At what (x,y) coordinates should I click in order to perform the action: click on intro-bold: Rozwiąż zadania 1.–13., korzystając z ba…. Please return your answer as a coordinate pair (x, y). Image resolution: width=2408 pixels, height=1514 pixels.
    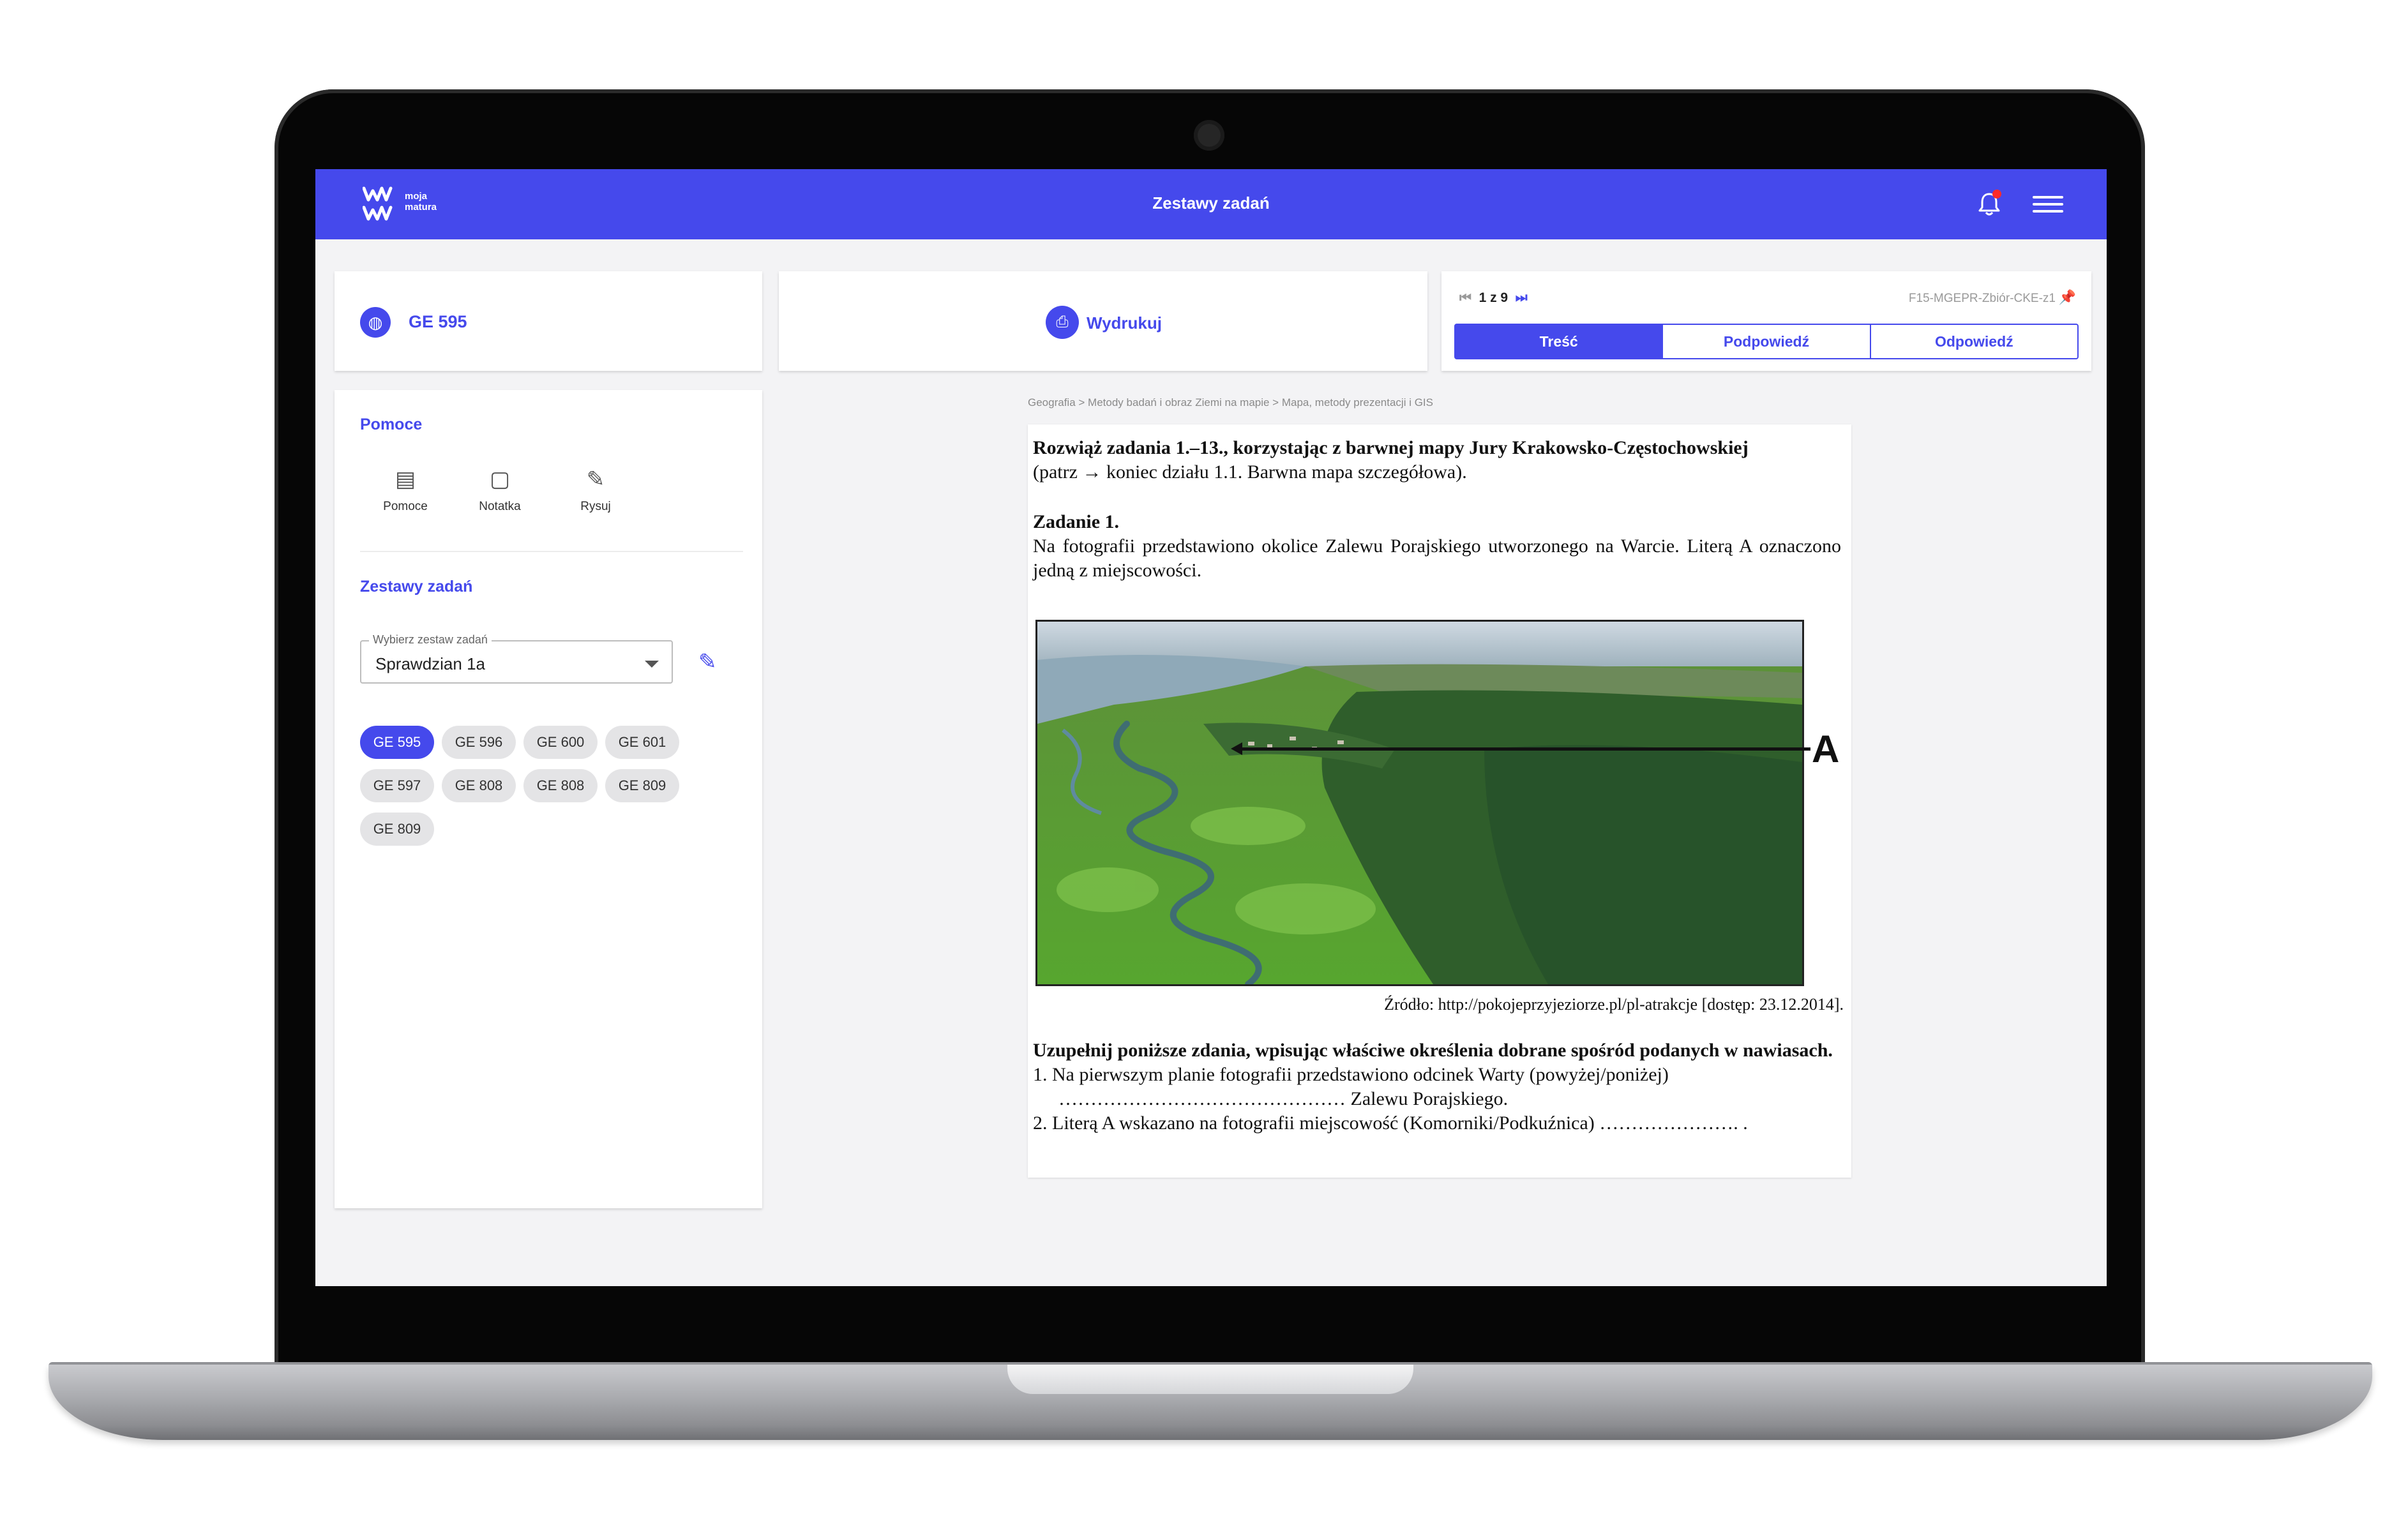
    Looking at the image, I should click on (1391, 447).